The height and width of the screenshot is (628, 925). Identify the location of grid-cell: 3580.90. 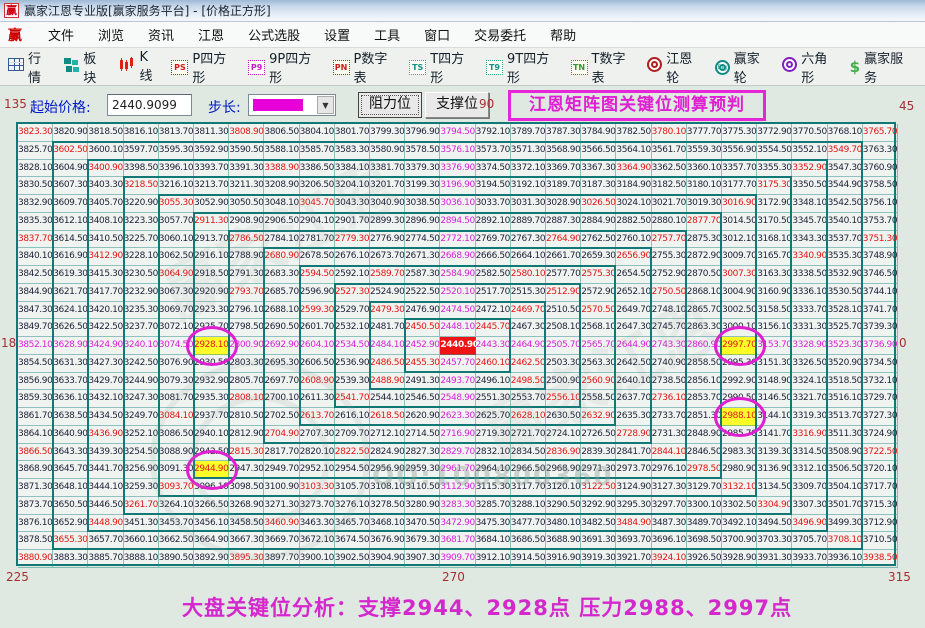
(388, 150).